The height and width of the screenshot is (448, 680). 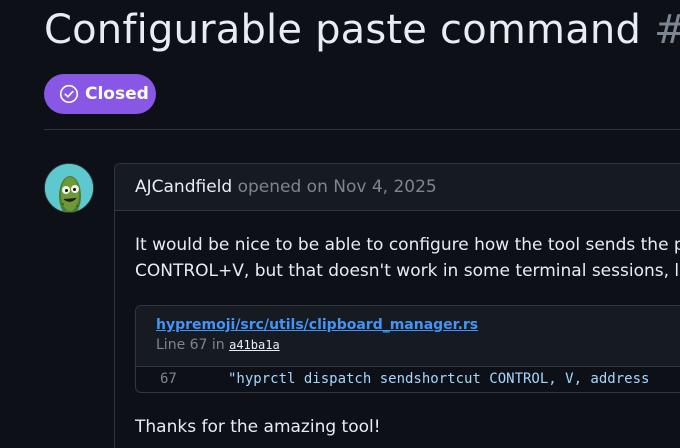 I want to click on permalink-commit-link: a41ba1a, so click(x=254, y=345).